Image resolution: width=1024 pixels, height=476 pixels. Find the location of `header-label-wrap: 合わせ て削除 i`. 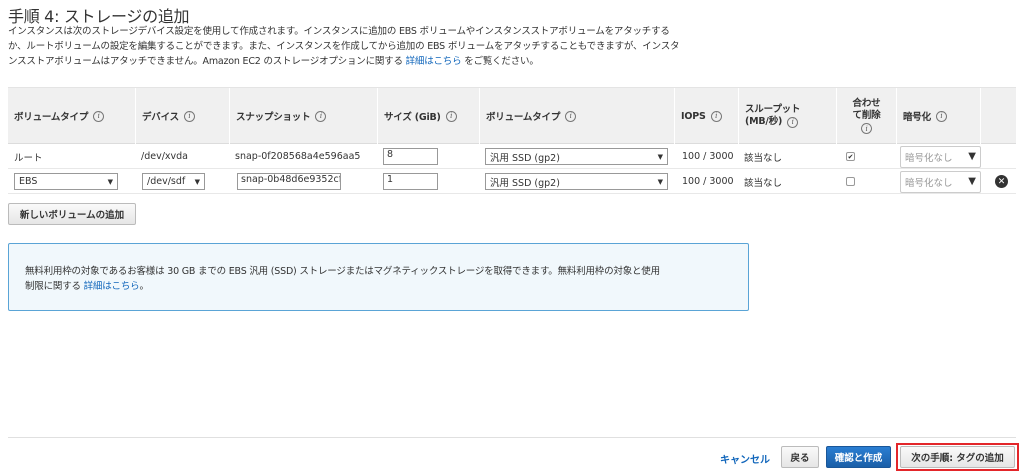

header-label-wrap: 合わせ て削除 i is located at coordinates (867, 116).